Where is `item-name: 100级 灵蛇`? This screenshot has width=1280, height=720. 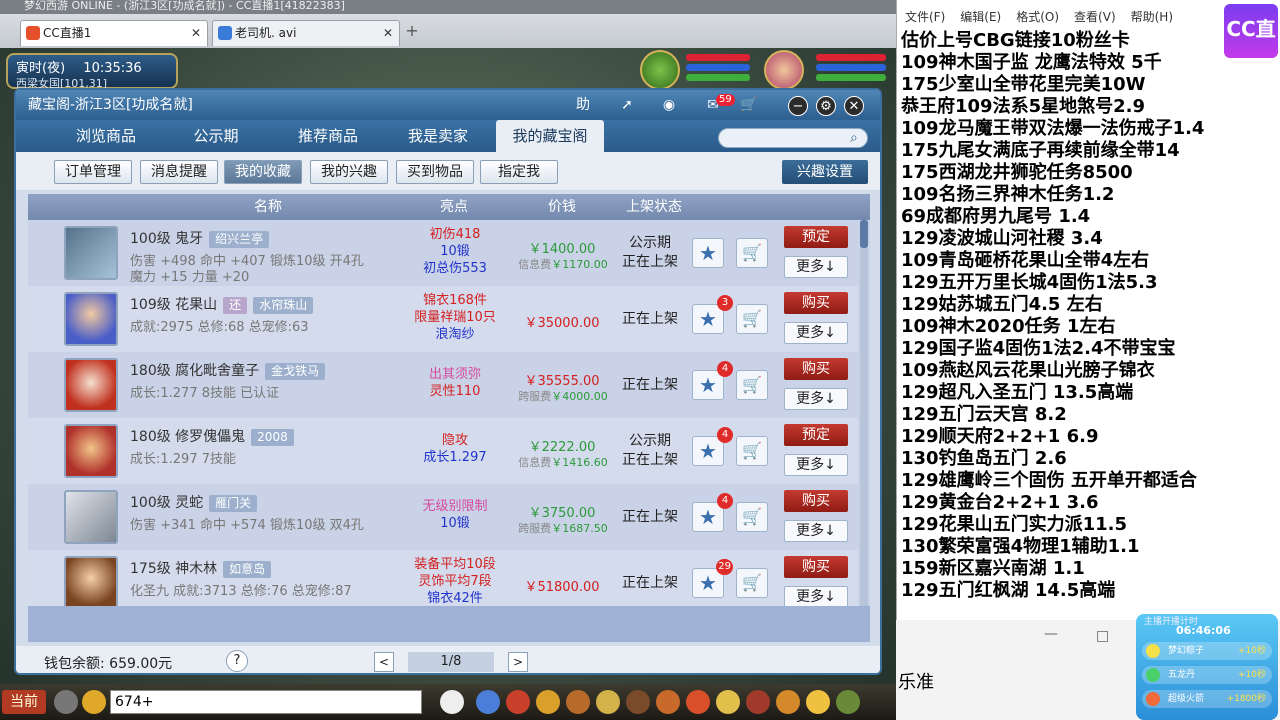
item-name: 100级 灵蛇 is located at coordinates (166, 503).